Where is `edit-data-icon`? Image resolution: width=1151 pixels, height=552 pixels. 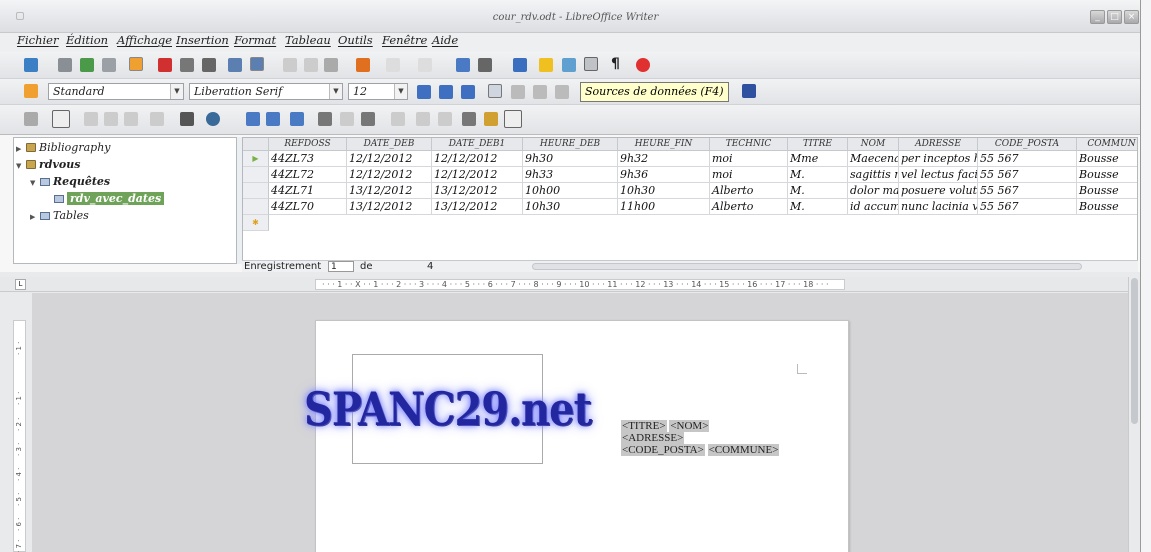
edit-data-icon is located at coordinates (61, 119).